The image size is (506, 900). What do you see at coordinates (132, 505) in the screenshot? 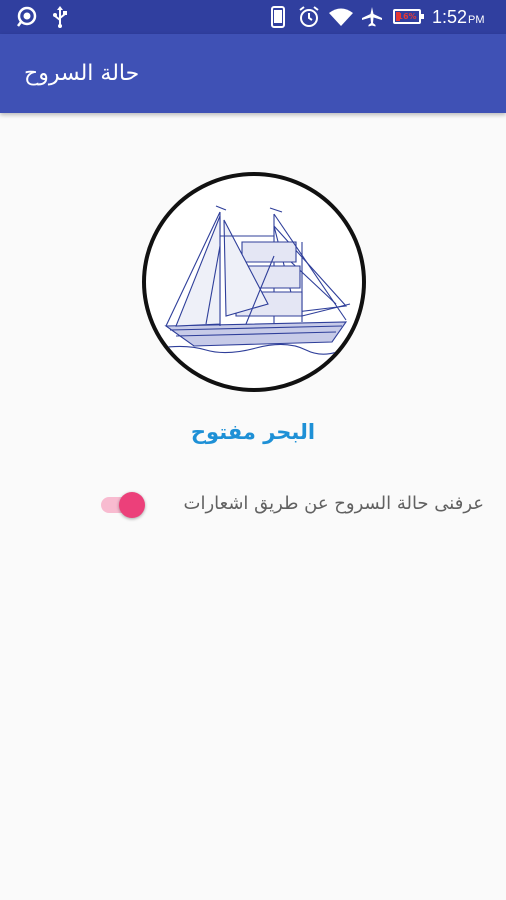
I see `switch-thumb` at bounding box center [132, 505].